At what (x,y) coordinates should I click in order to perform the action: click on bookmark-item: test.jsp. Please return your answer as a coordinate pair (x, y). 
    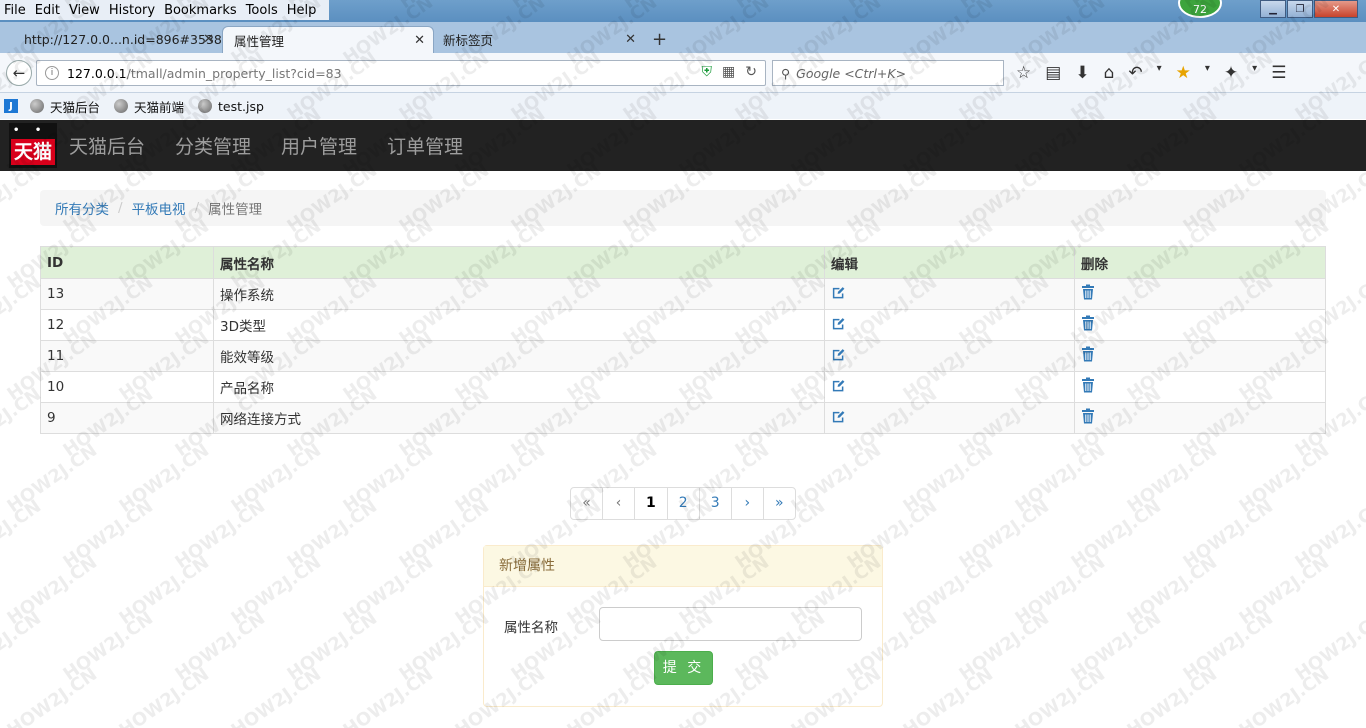
    Looking at the image, I should click on (231, 106).